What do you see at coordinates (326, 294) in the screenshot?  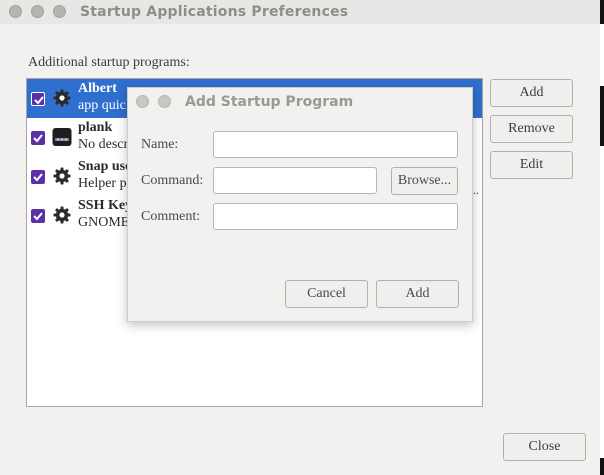 I see `cancel-button: Cancel` at bounding box center [326, 294].